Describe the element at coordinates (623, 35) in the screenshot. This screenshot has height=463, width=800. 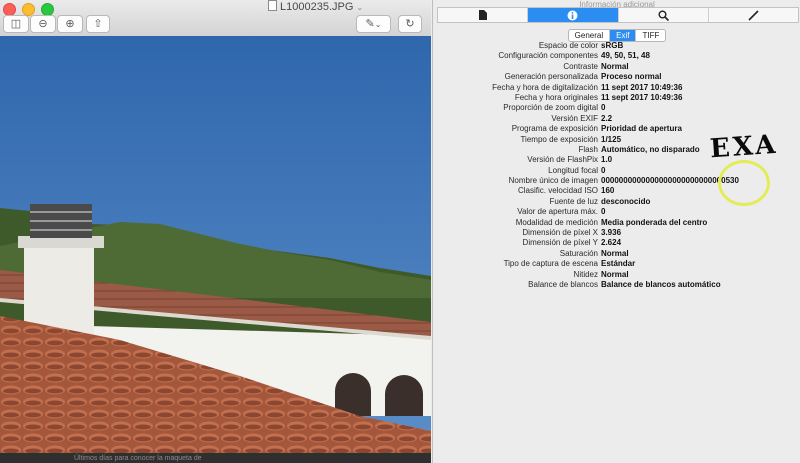
I see `segment-exif: Exif` at that location.